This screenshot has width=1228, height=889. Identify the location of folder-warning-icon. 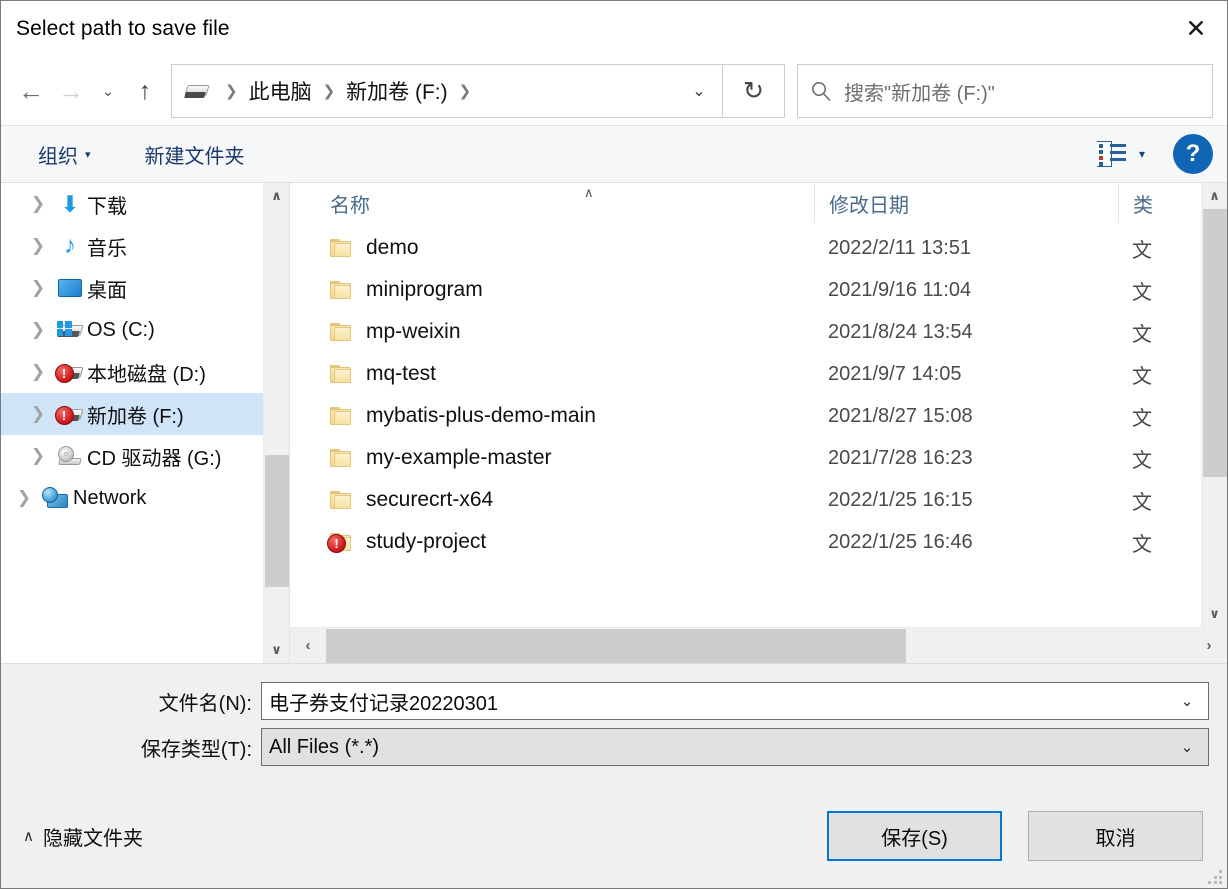
(339, 542).